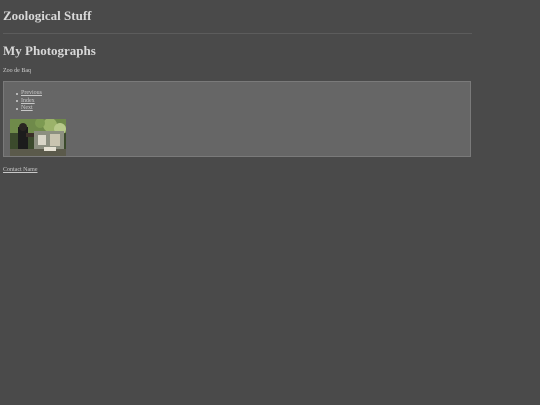  I want to click on photo-image, so click(38, 137).